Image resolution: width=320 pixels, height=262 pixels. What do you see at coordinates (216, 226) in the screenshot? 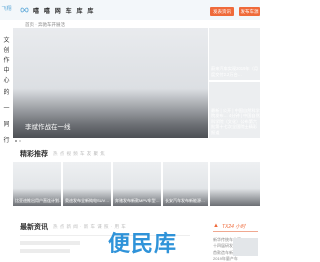
I see `fire-icon: ▲` at bounding box center [216, 226].